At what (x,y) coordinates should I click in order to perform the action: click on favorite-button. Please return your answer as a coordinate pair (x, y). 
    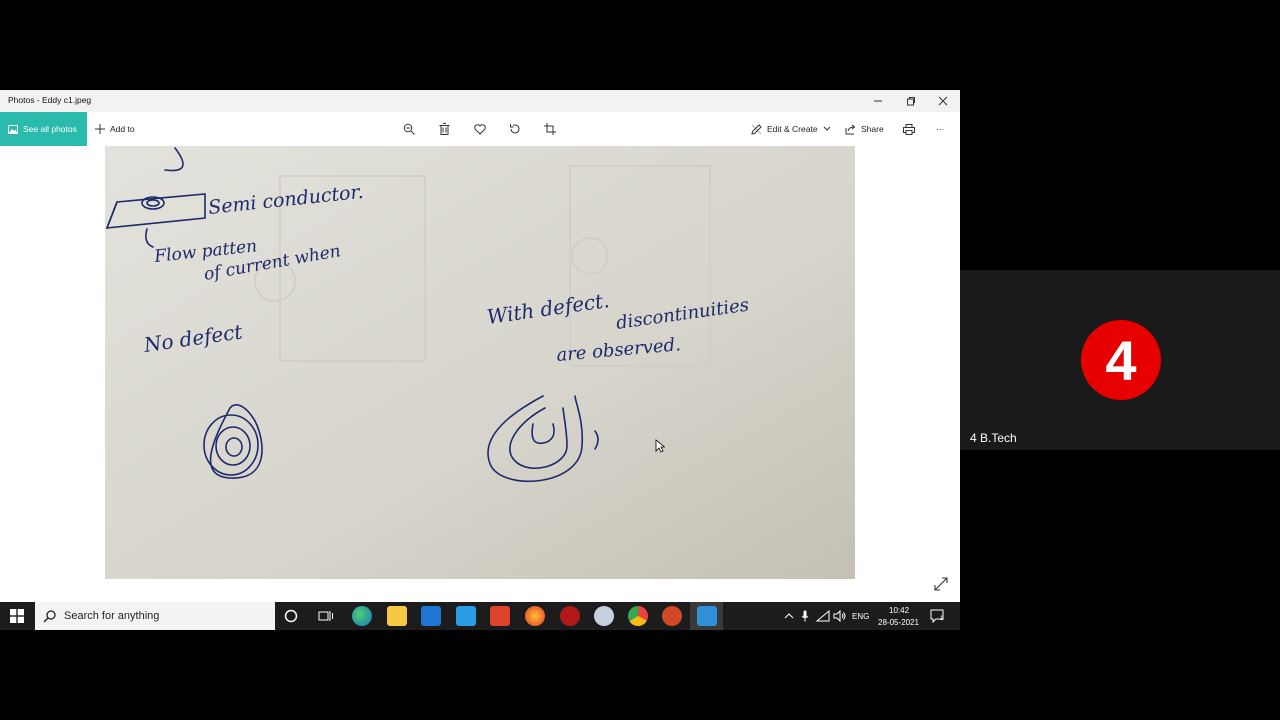
    Looking at the image, I should click on (480, 129).